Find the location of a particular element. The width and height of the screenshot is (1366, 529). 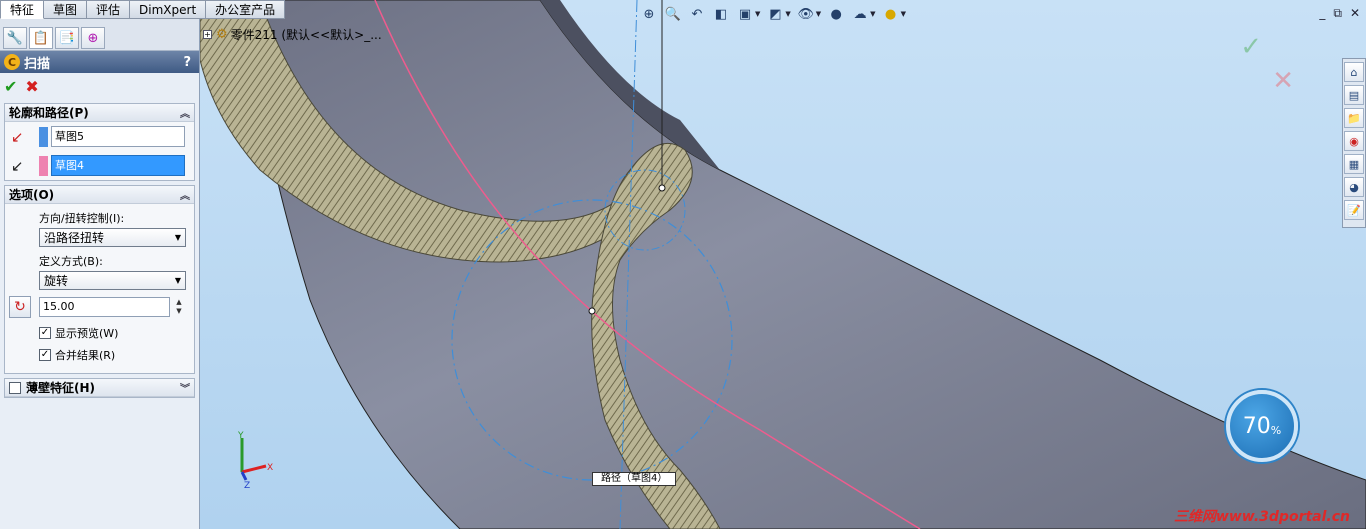

show-preview-row: ✓ 显示预览(W) is located at coordinates (99, 333).